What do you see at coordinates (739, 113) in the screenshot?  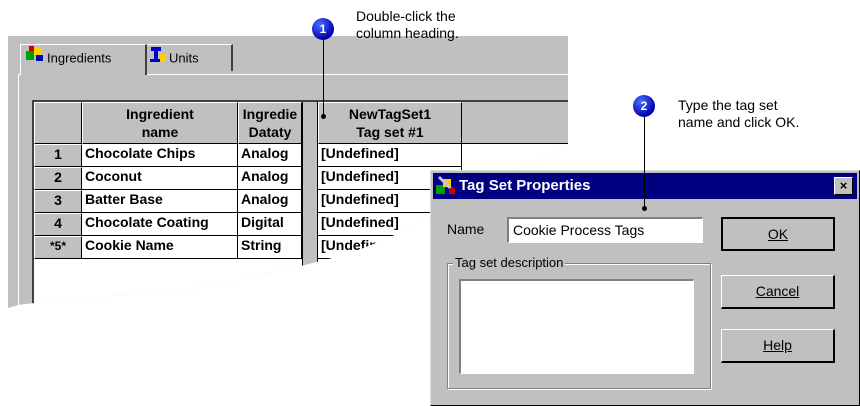 I see `callout-2-text: Type the tag set name and click OK.` at bounding box center [739, 113].